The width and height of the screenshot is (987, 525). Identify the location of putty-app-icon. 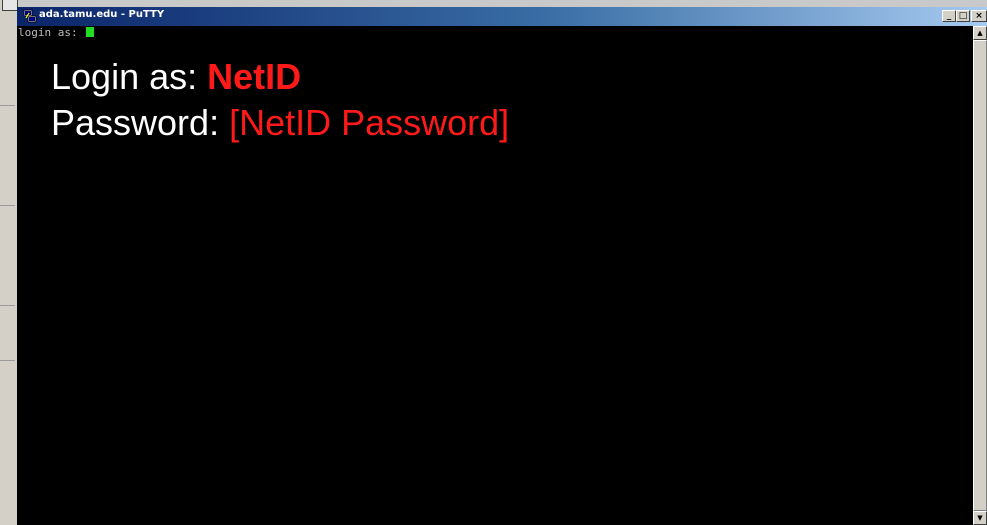
(30, 16).